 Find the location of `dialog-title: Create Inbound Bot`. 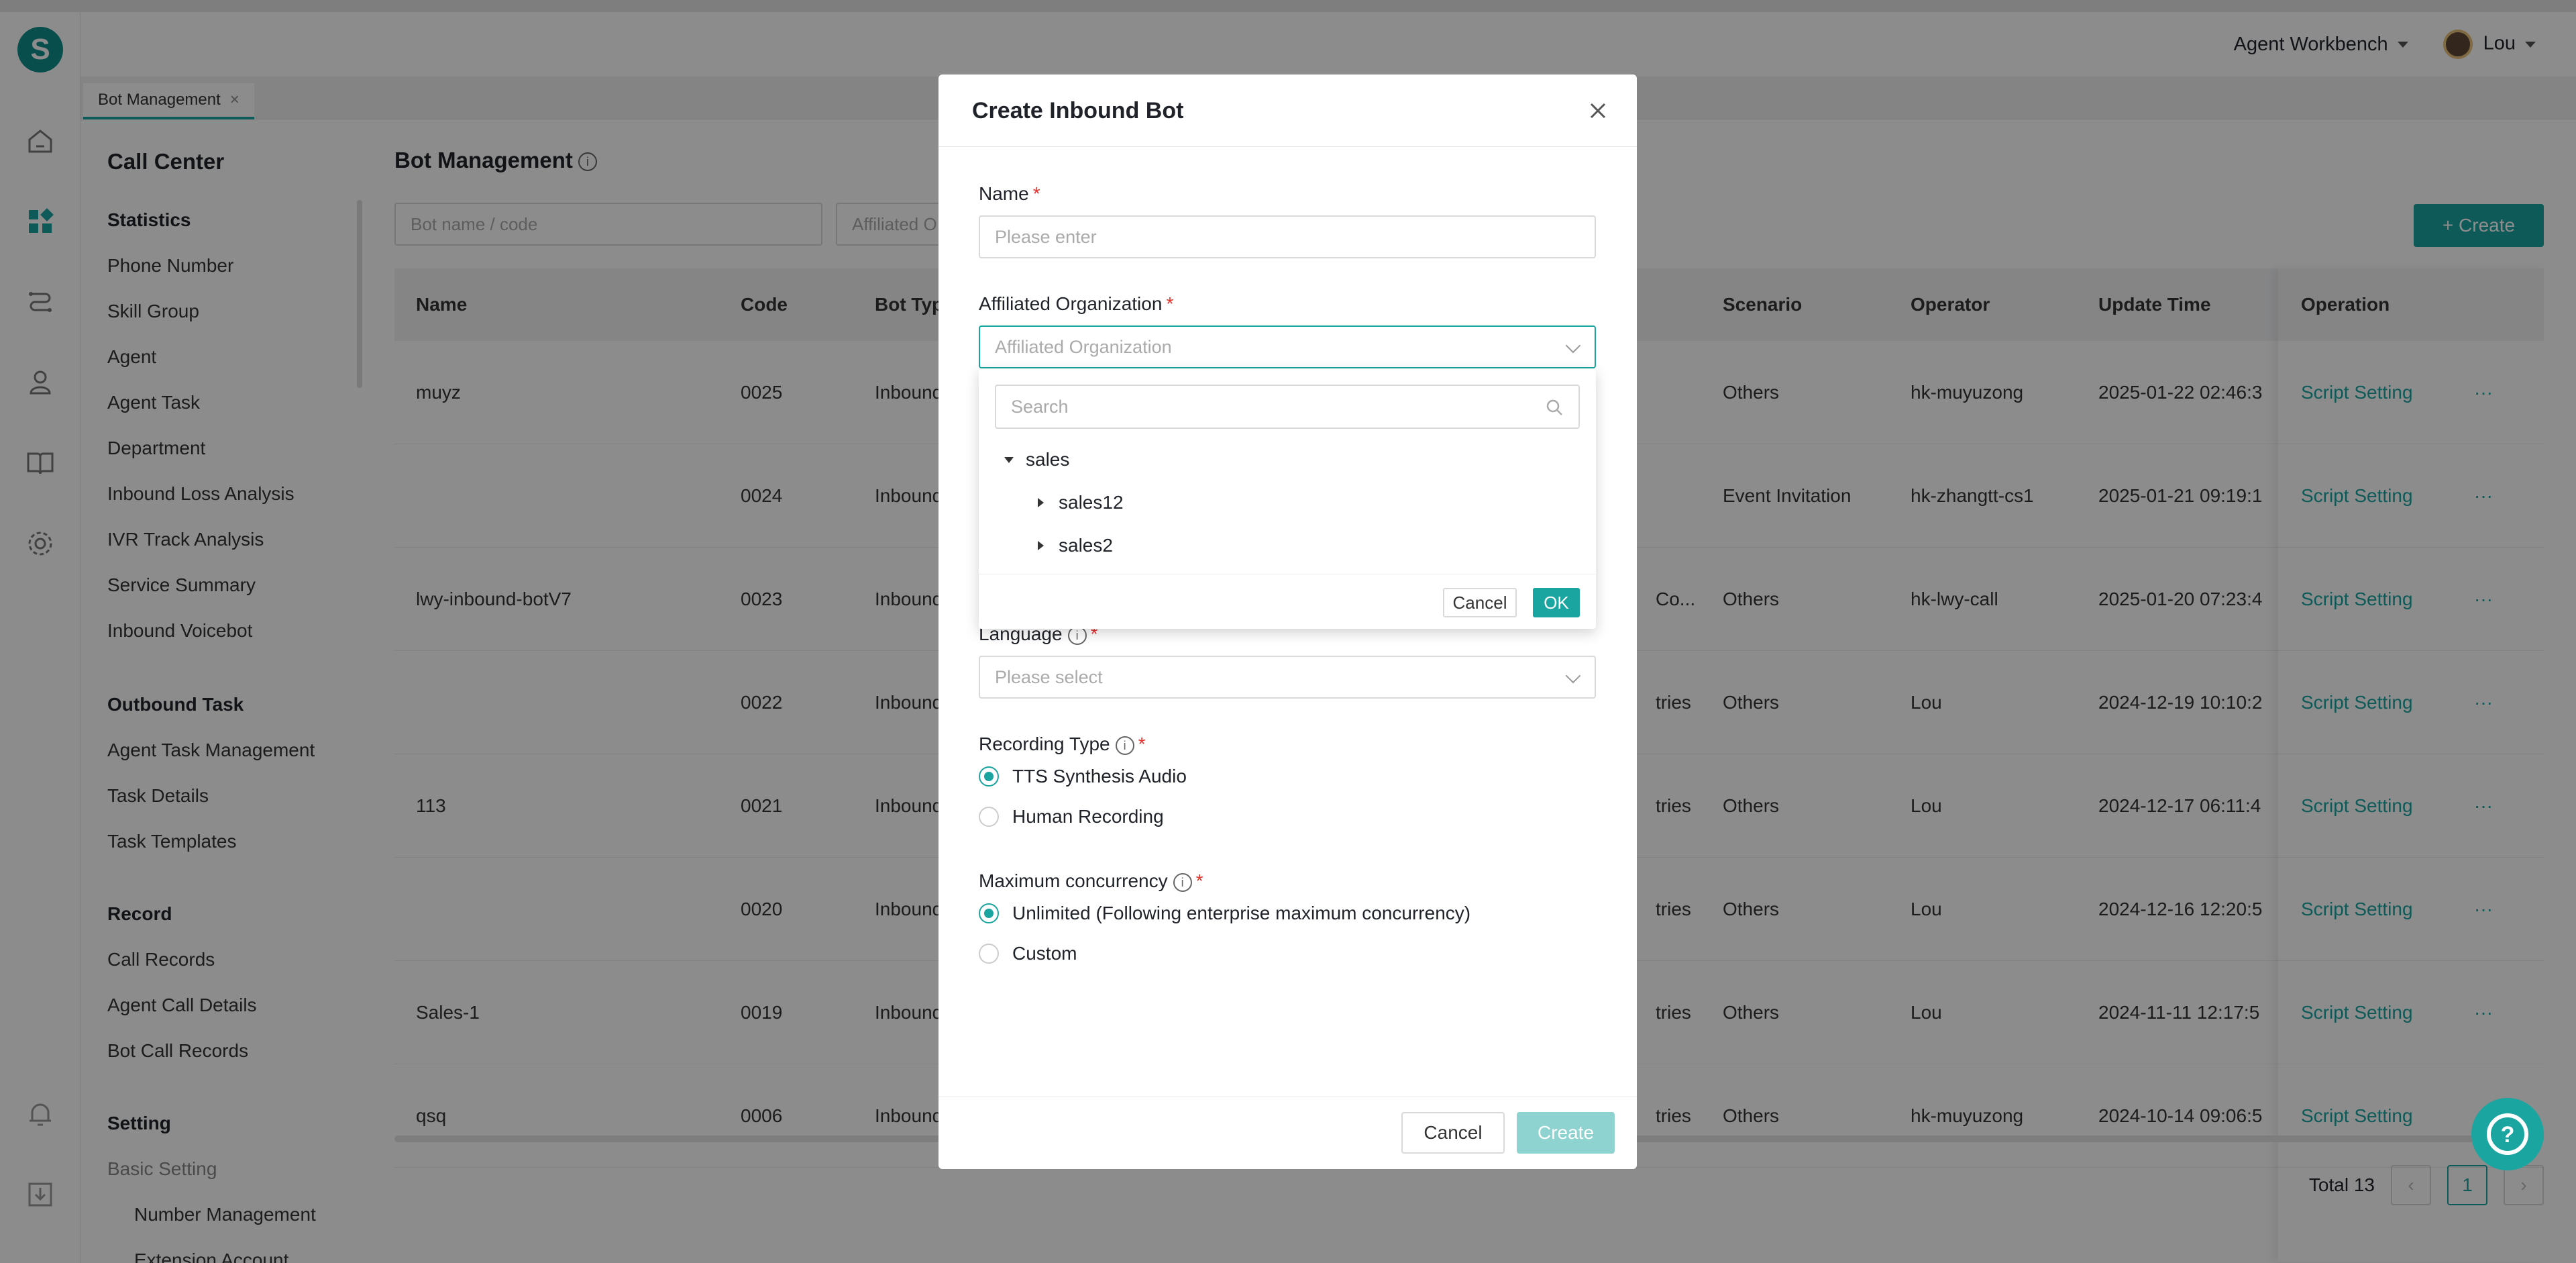

dialog-title: Create Inbound Bot is located at coordinates (1078, 111).